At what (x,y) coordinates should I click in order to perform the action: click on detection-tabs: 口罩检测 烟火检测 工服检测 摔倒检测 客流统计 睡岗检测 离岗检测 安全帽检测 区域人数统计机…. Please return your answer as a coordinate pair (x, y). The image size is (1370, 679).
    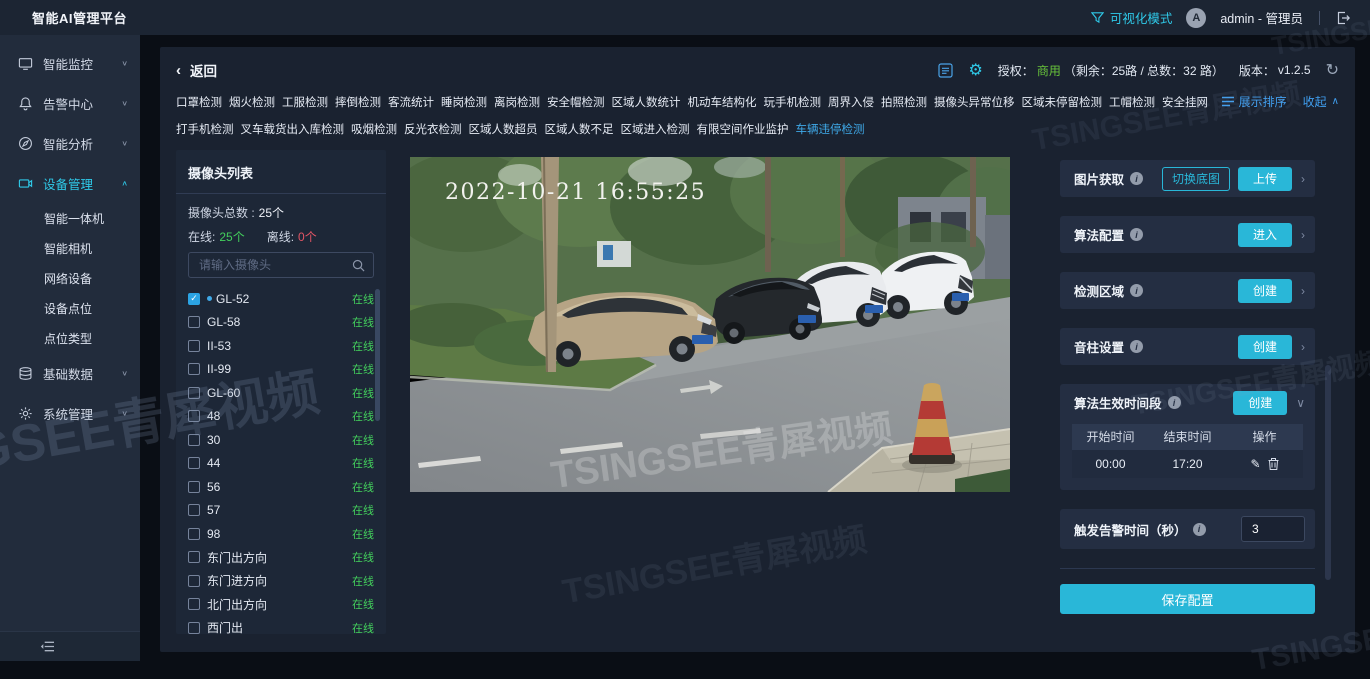
    Looking at the image, I should click on (757, 114).